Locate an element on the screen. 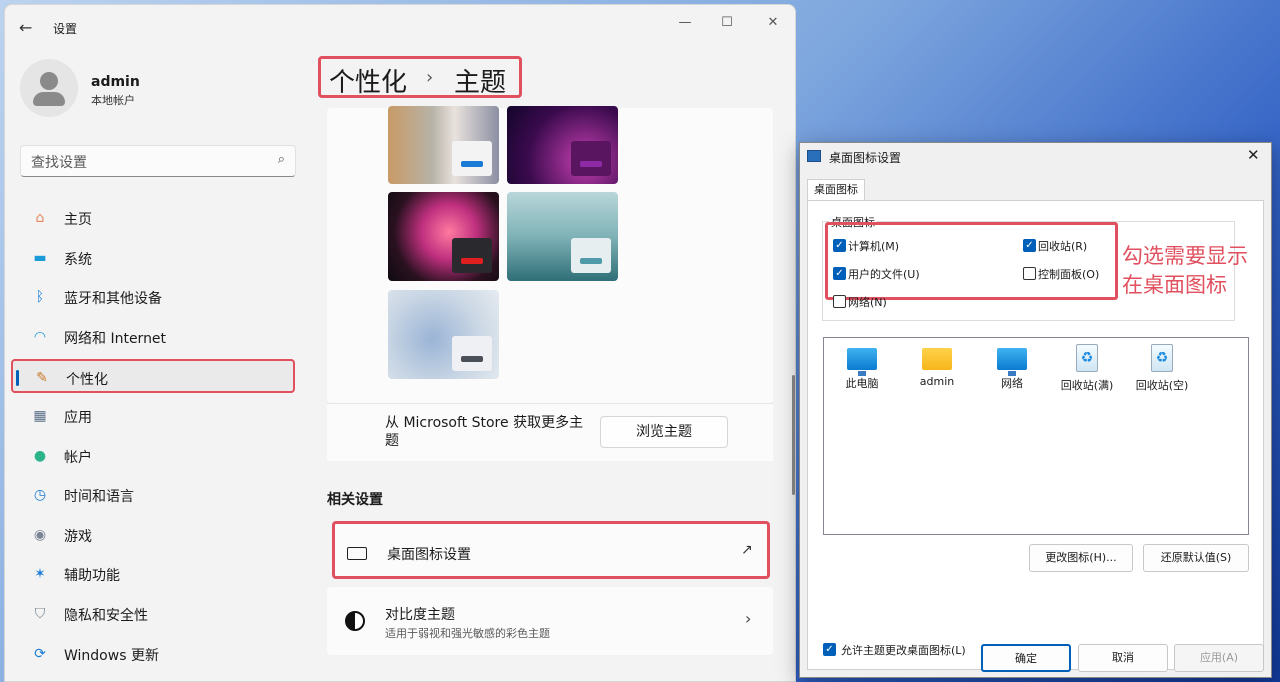 The width and height of the screenshot is (1280, 682). desktop-icon-item: admin is located at coordinates (937, 366).